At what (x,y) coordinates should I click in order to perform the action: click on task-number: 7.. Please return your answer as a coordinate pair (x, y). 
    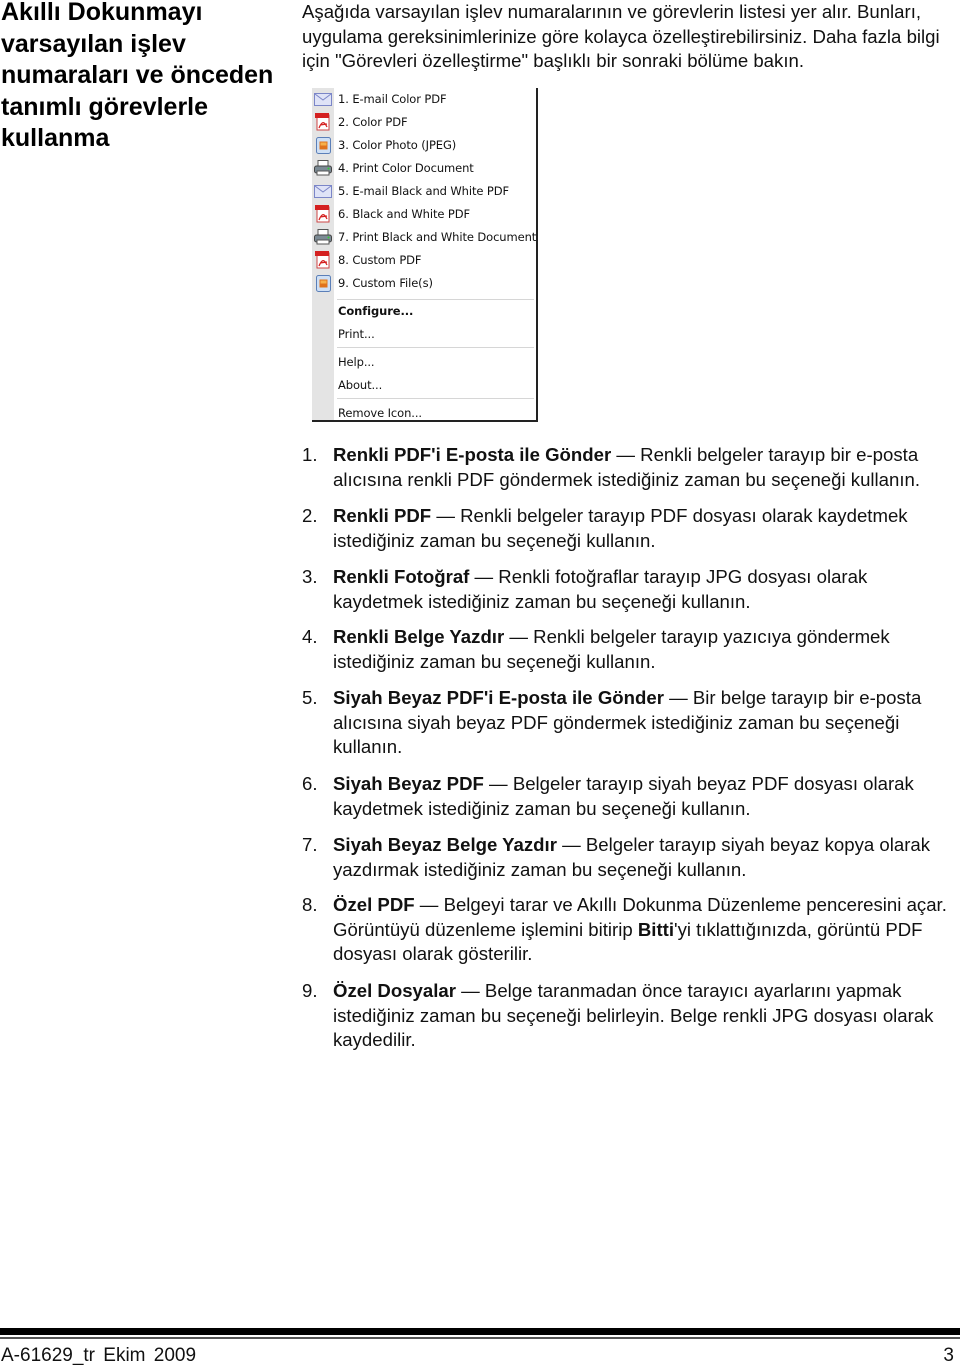
    Looking at the image, I should click on (310, 844).